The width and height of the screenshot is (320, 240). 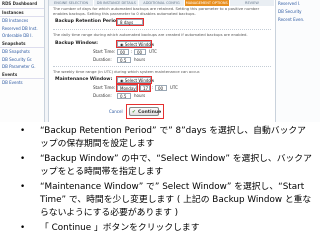 What do you see at coordinates (162, 80) in the screenshot?
I see `maintenance-window-row: Maintenance Window: ◉ Select Window` at bounding box center [162, 80].